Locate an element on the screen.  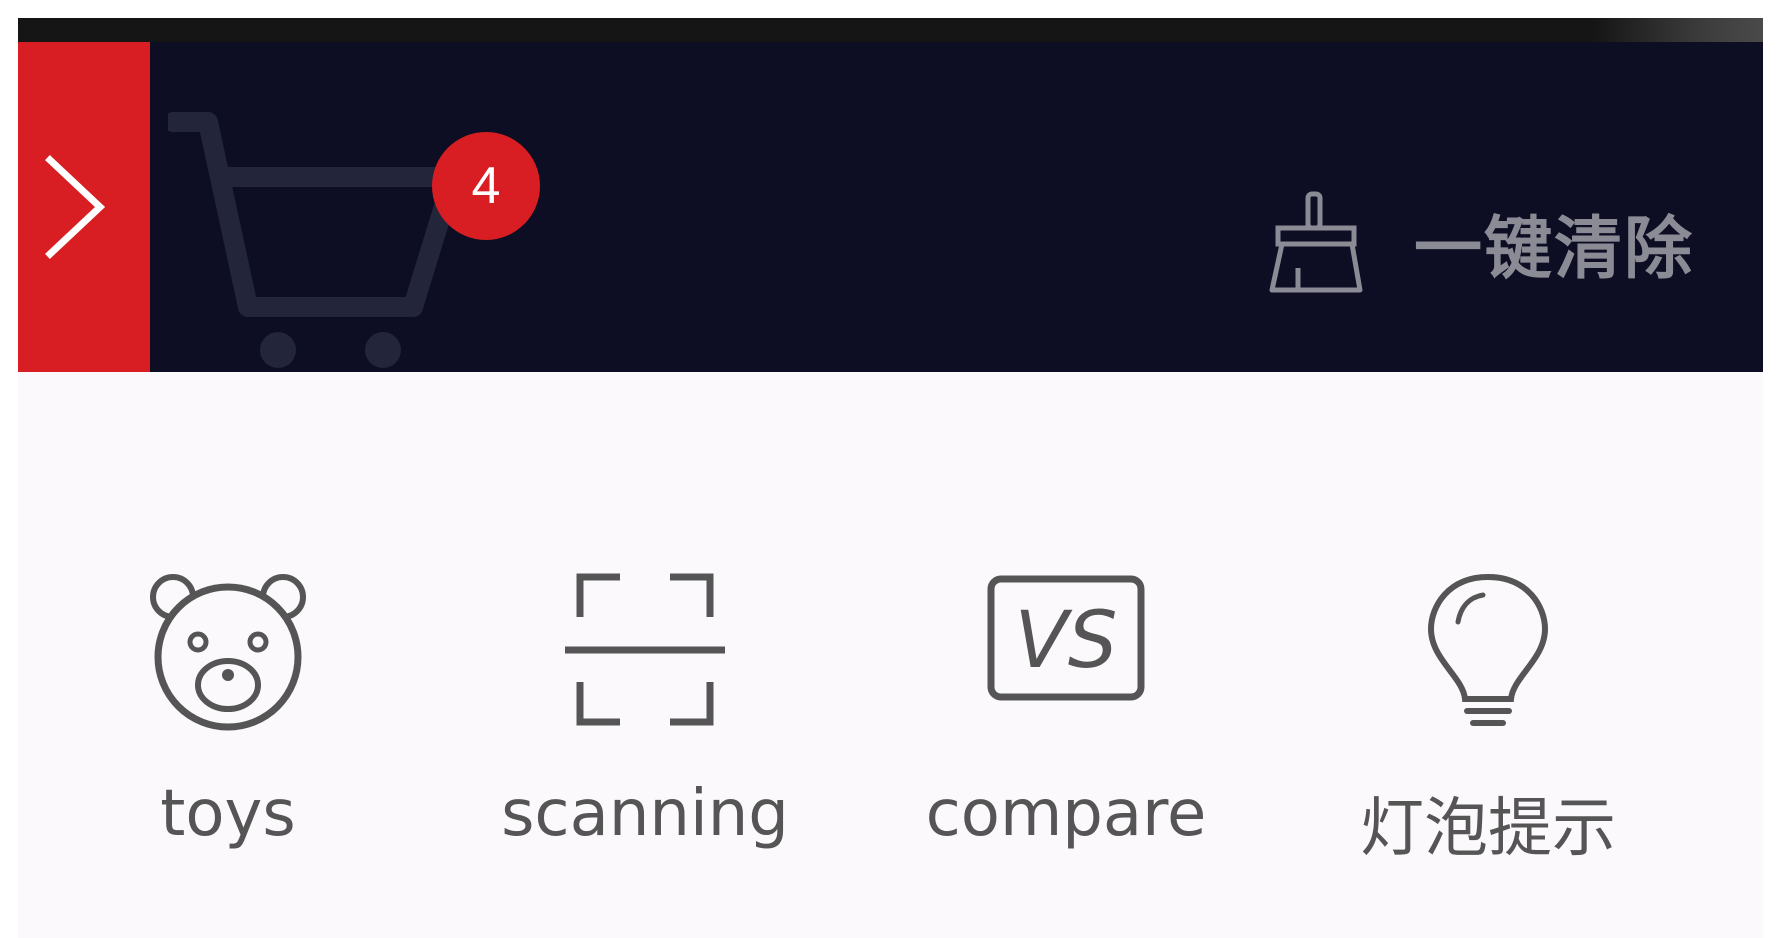
collapse-panel-button is located at coordinates (84, 207).